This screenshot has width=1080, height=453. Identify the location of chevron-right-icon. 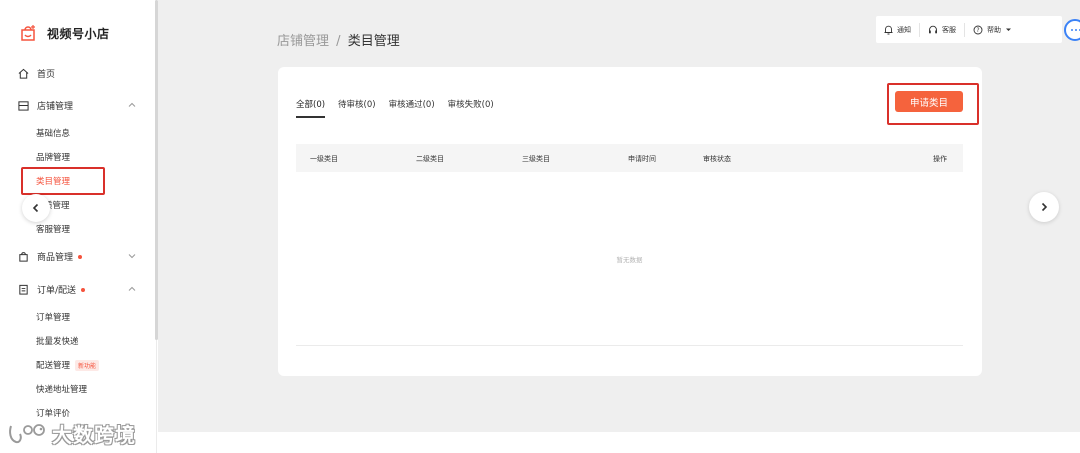
(1044, 207).